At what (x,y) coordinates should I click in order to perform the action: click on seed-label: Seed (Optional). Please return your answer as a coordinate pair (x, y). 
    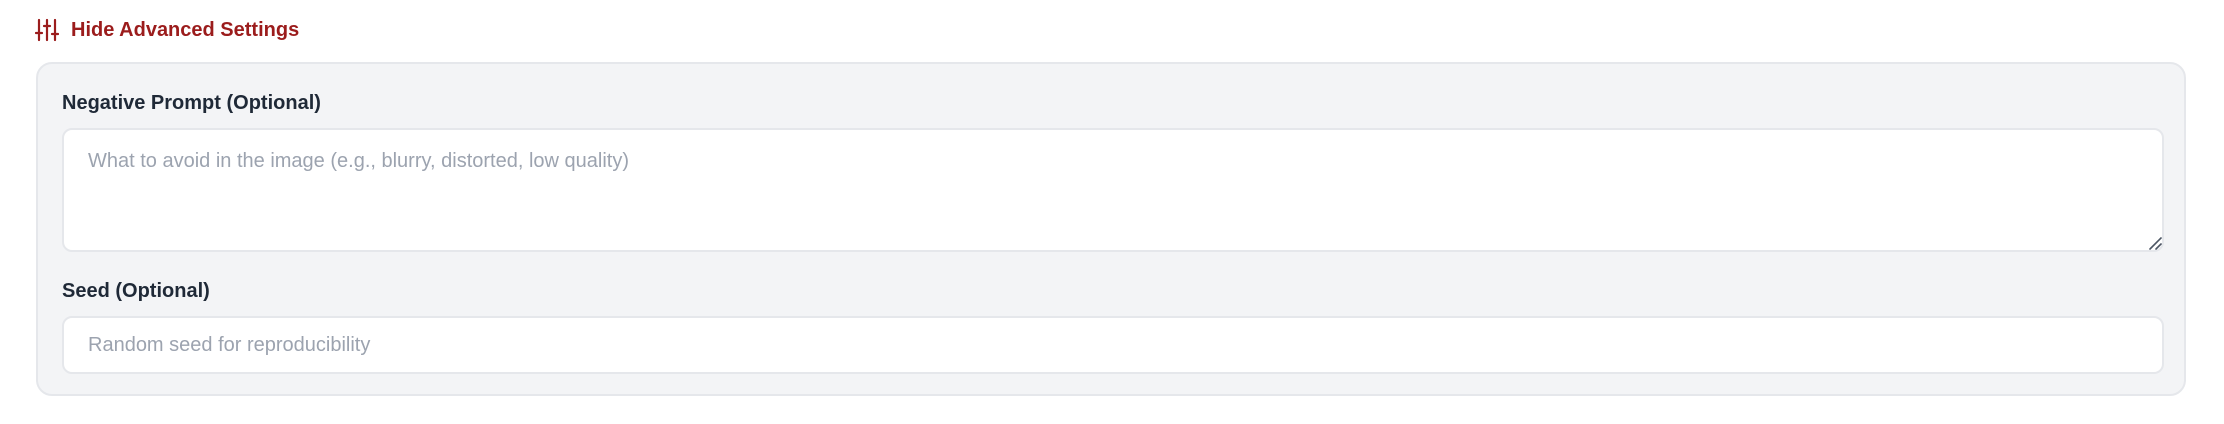
    Looking at the image, I should click on (136, 291).